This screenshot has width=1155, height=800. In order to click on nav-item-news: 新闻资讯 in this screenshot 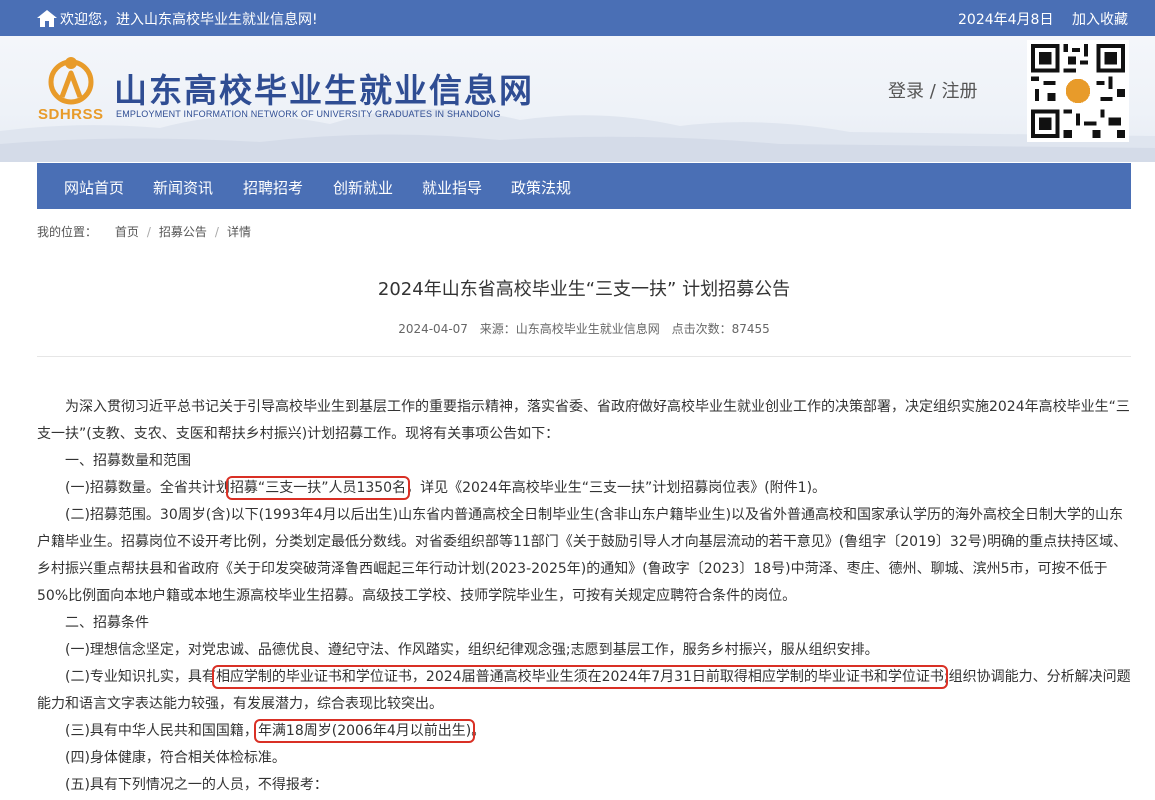, I will do `click(183, 187)`.